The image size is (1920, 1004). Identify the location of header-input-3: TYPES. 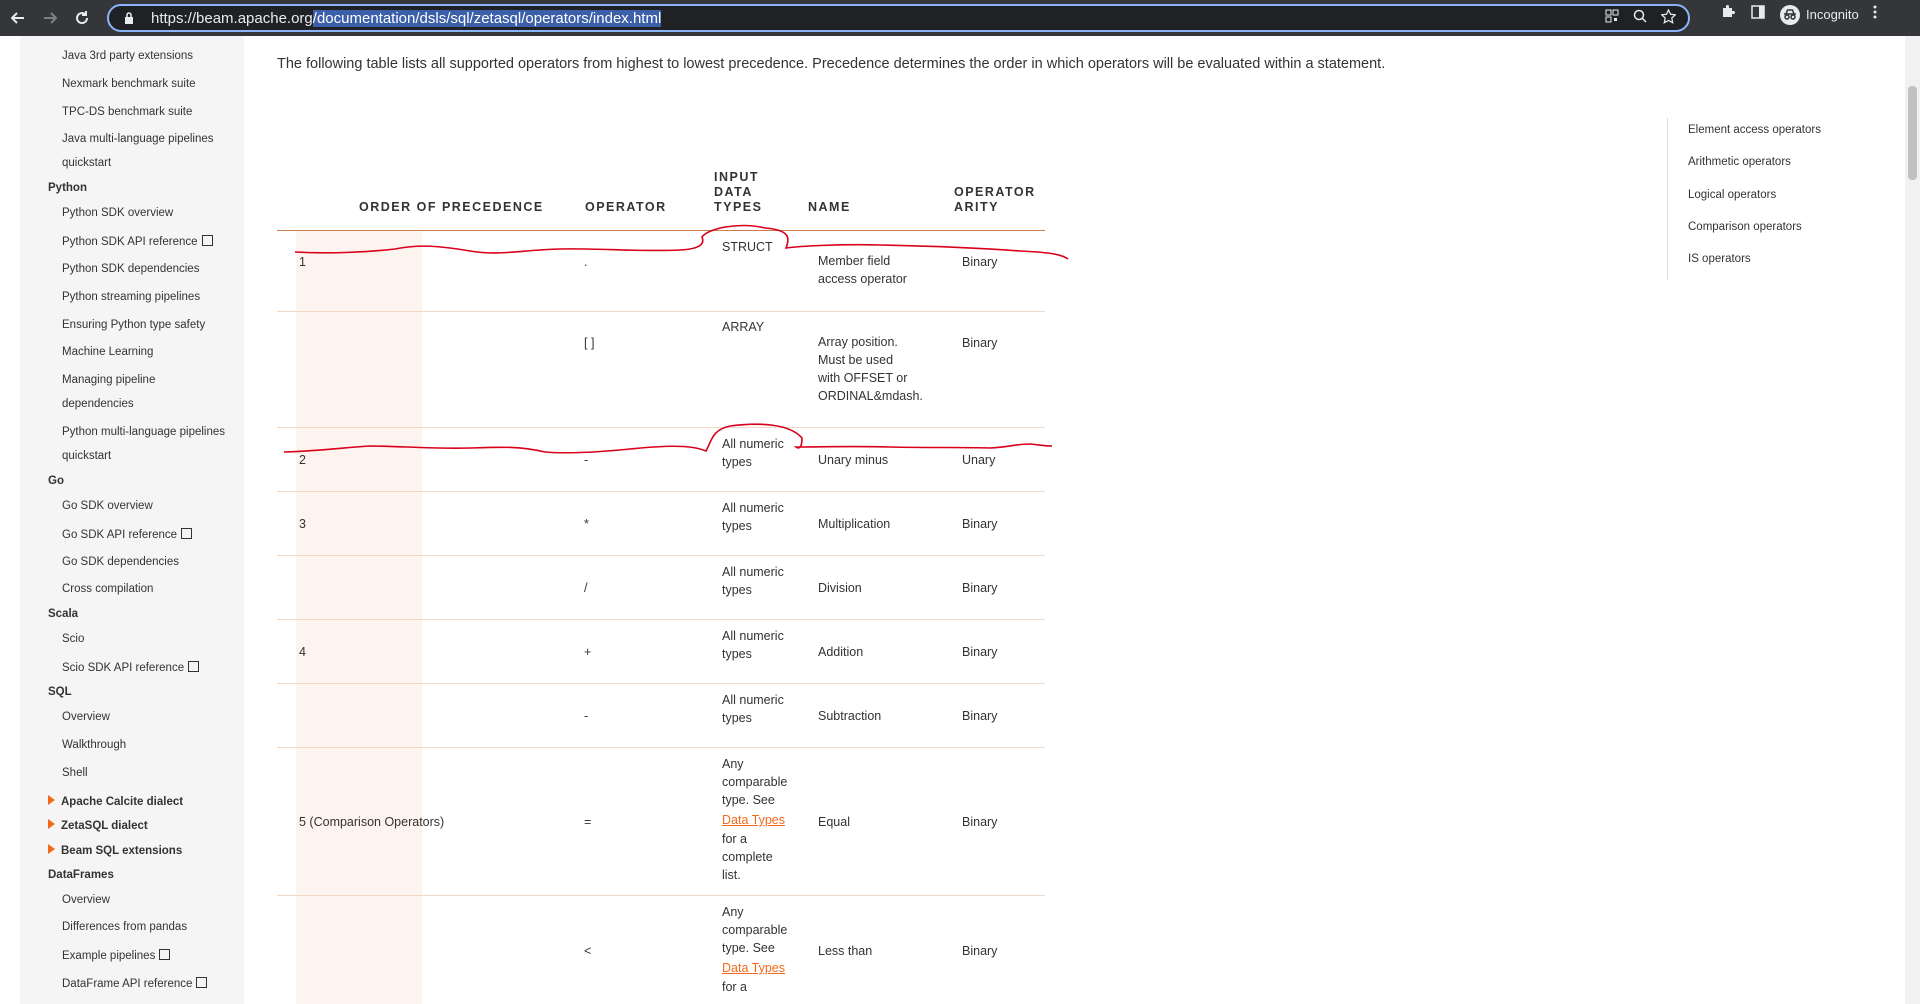
(738, 207).